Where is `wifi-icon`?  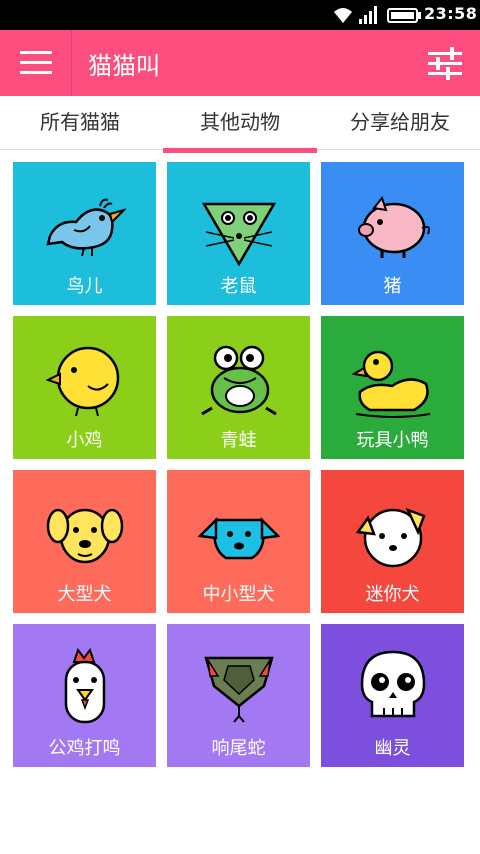 wifi-icon is located at coordinates (343, 15).